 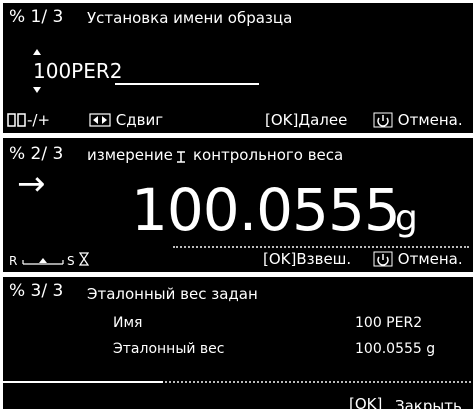 What do you see at coordinates (71, 261) in the screenshot?
I see `stable-indicator: S` at bounding box center [71, 261].